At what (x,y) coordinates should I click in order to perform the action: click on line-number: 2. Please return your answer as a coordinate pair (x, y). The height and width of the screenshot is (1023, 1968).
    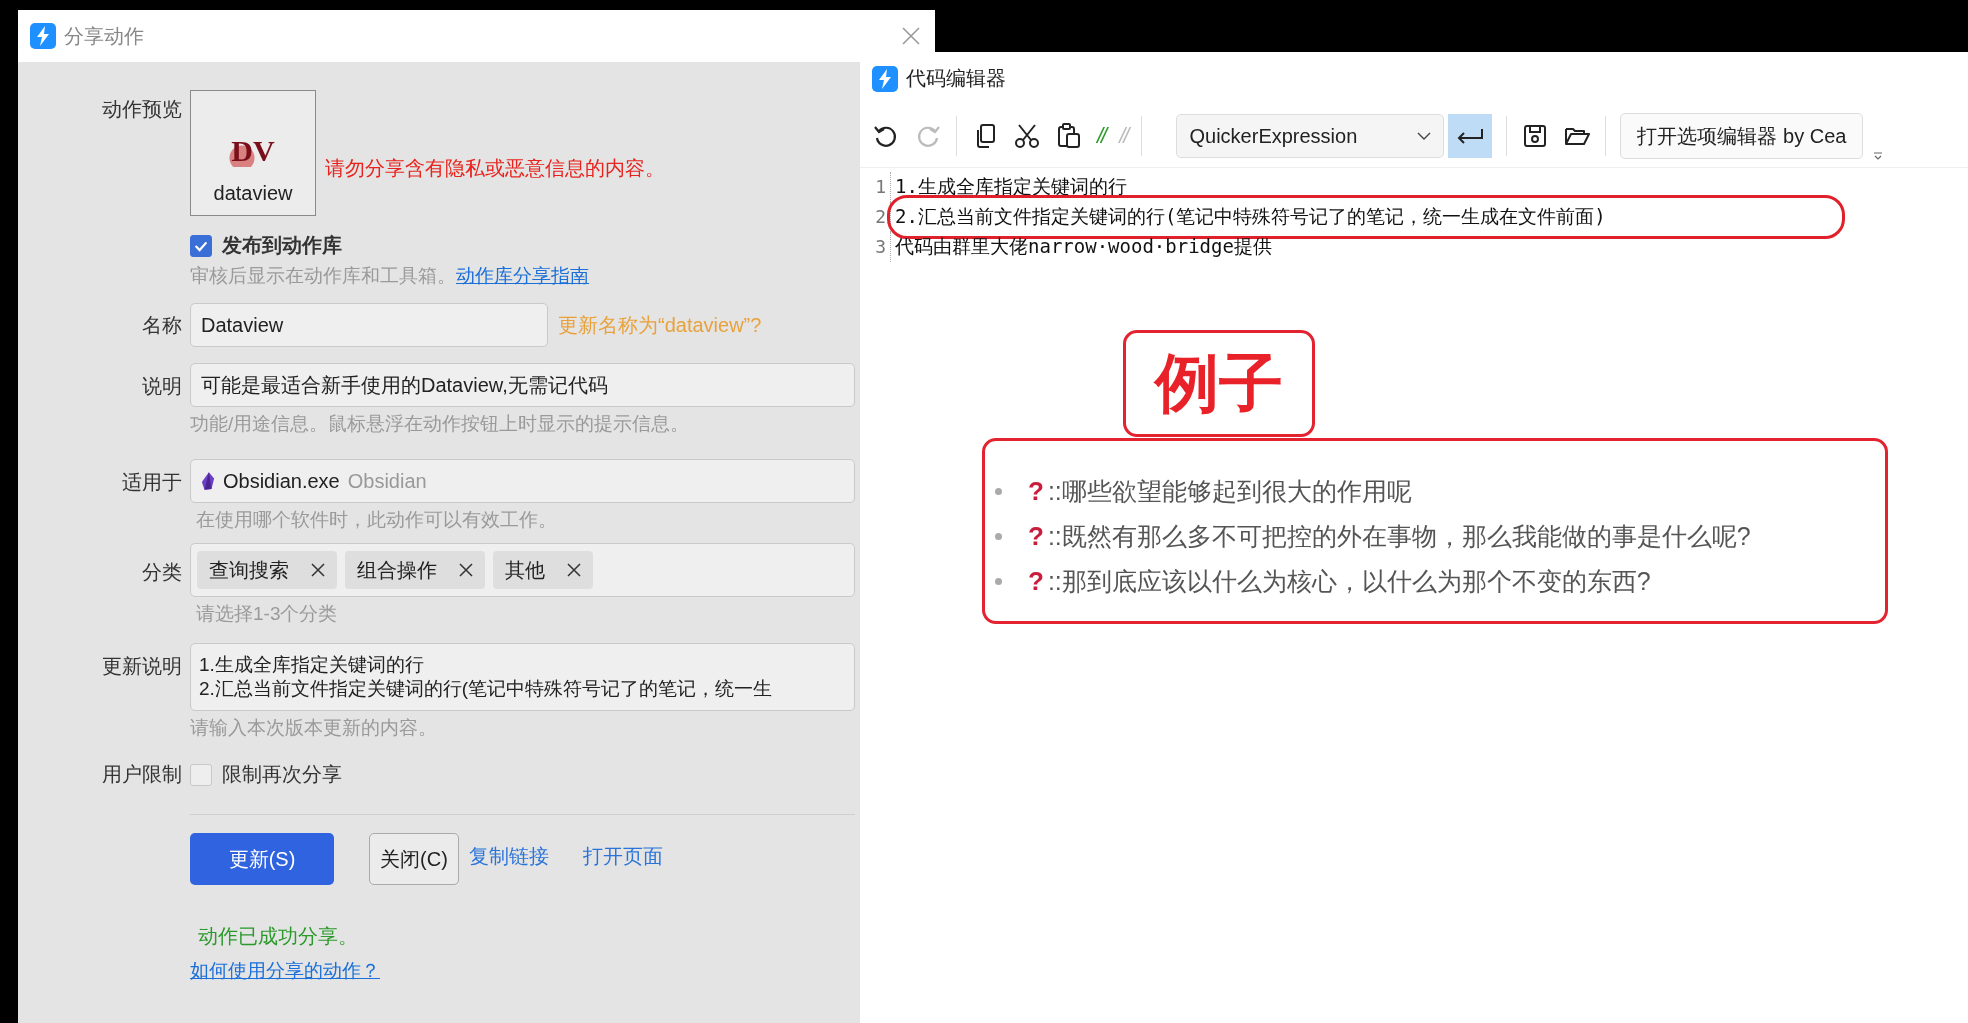
    Looking at the image, I should click on (875, 217).